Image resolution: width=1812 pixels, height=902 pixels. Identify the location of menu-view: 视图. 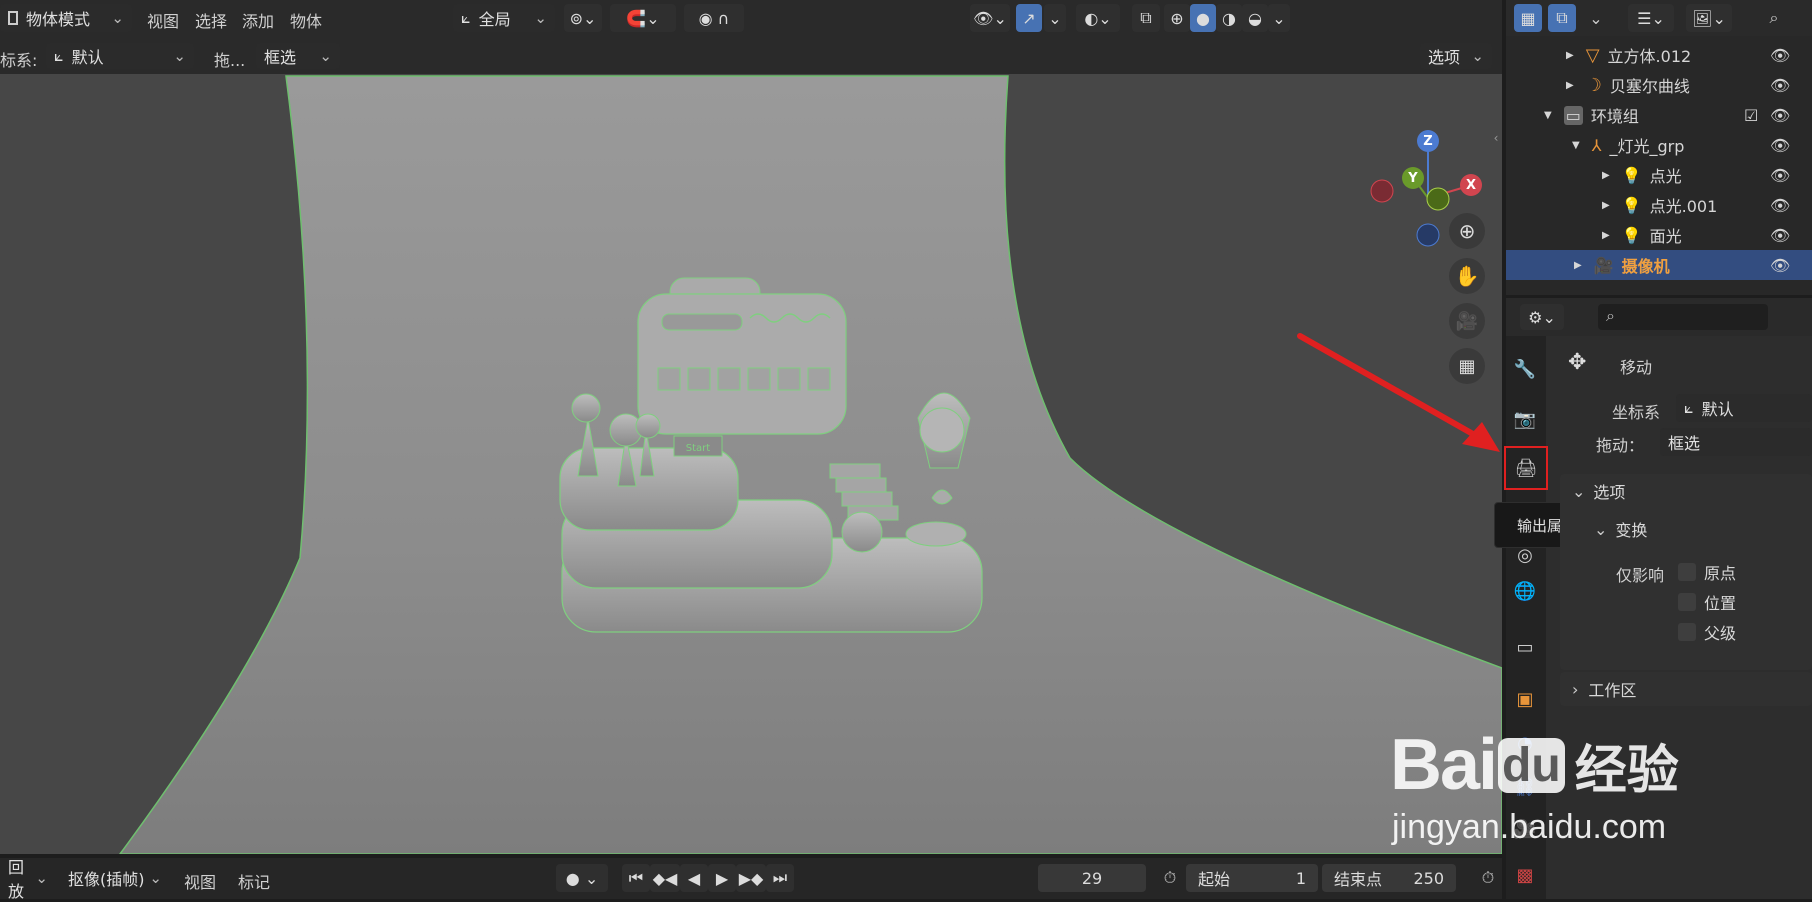
(163, 20).